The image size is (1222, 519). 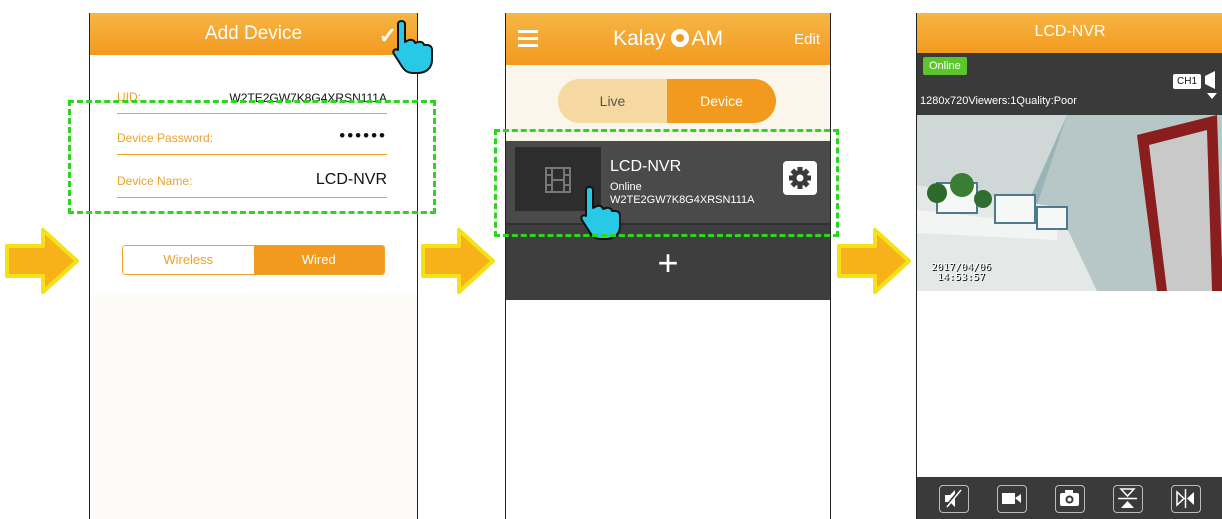 I want to click on video-feed: 2017/04/06 14:53:57, so click(x=1069, y=203).